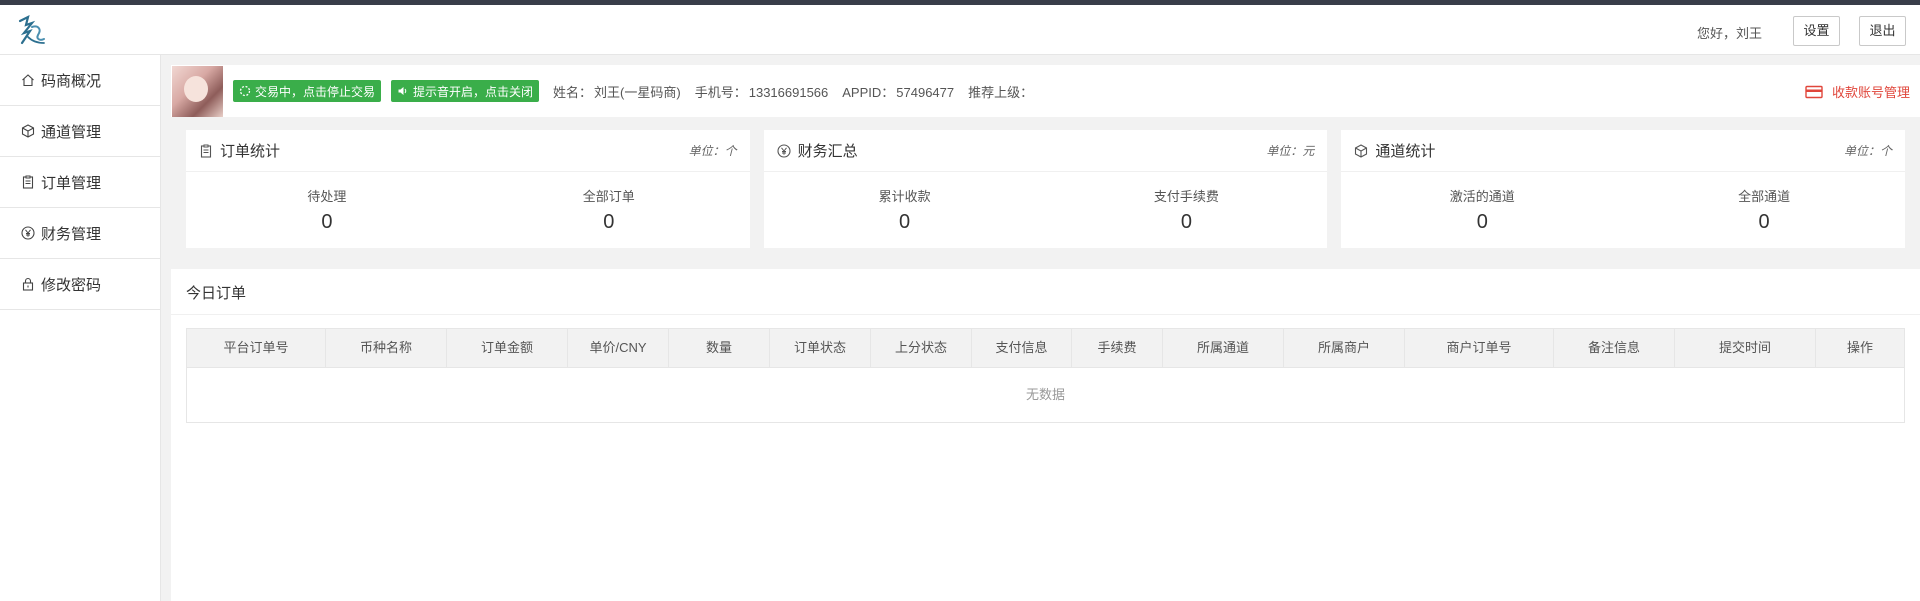 This screenshot has width=1920, height=601. What do you see at coordinates (507, 348) in the screenshot?
I see `column-header: 订单金额` at bounding box center [507, 348].